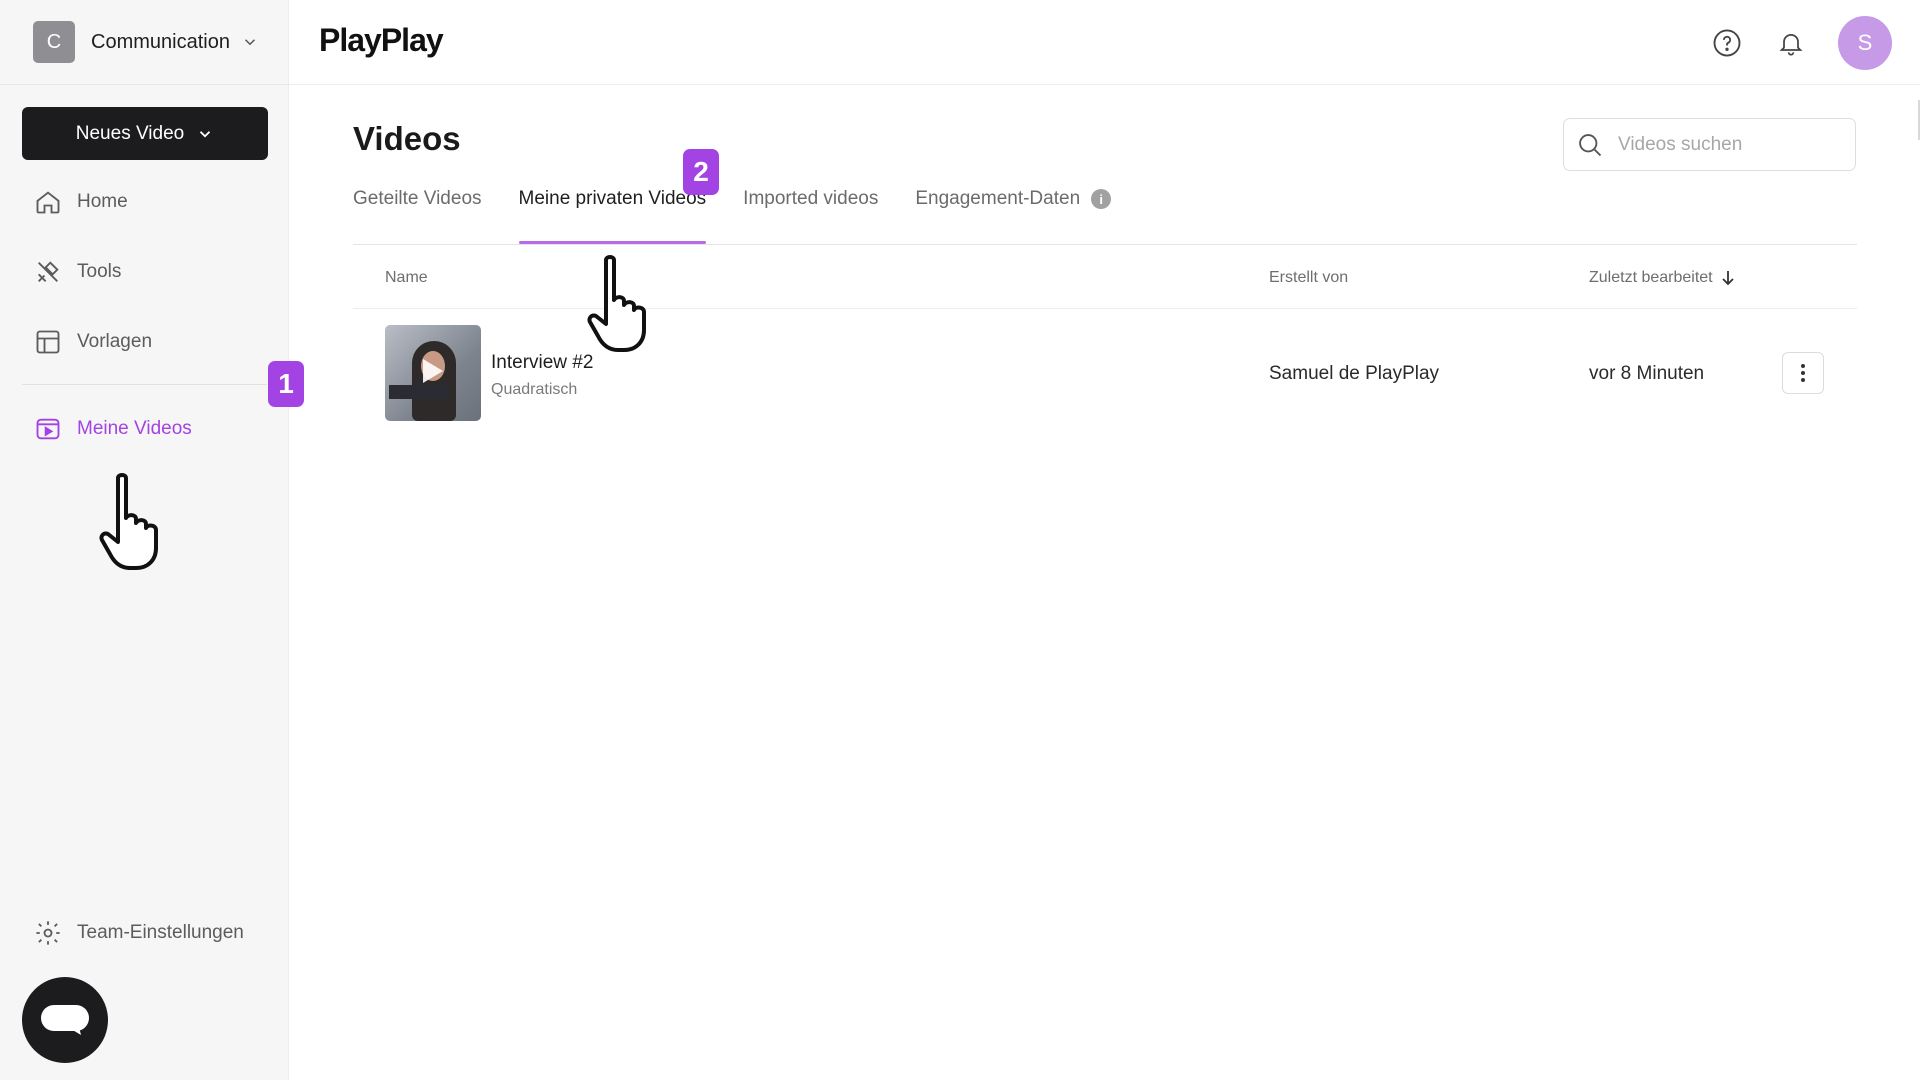  I want to click on new-video-label: Neues Video, so click(130, 133).